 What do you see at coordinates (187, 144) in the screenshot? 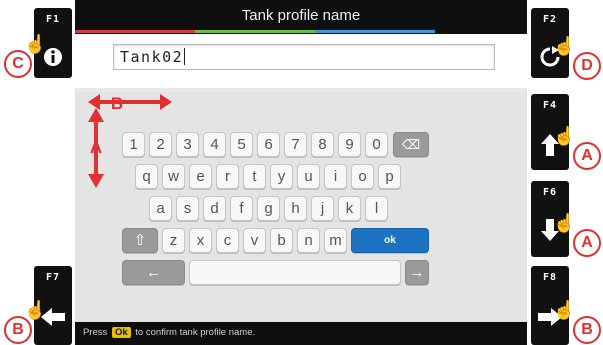
I see `key-3: 3` at bounding box center [187, 144].